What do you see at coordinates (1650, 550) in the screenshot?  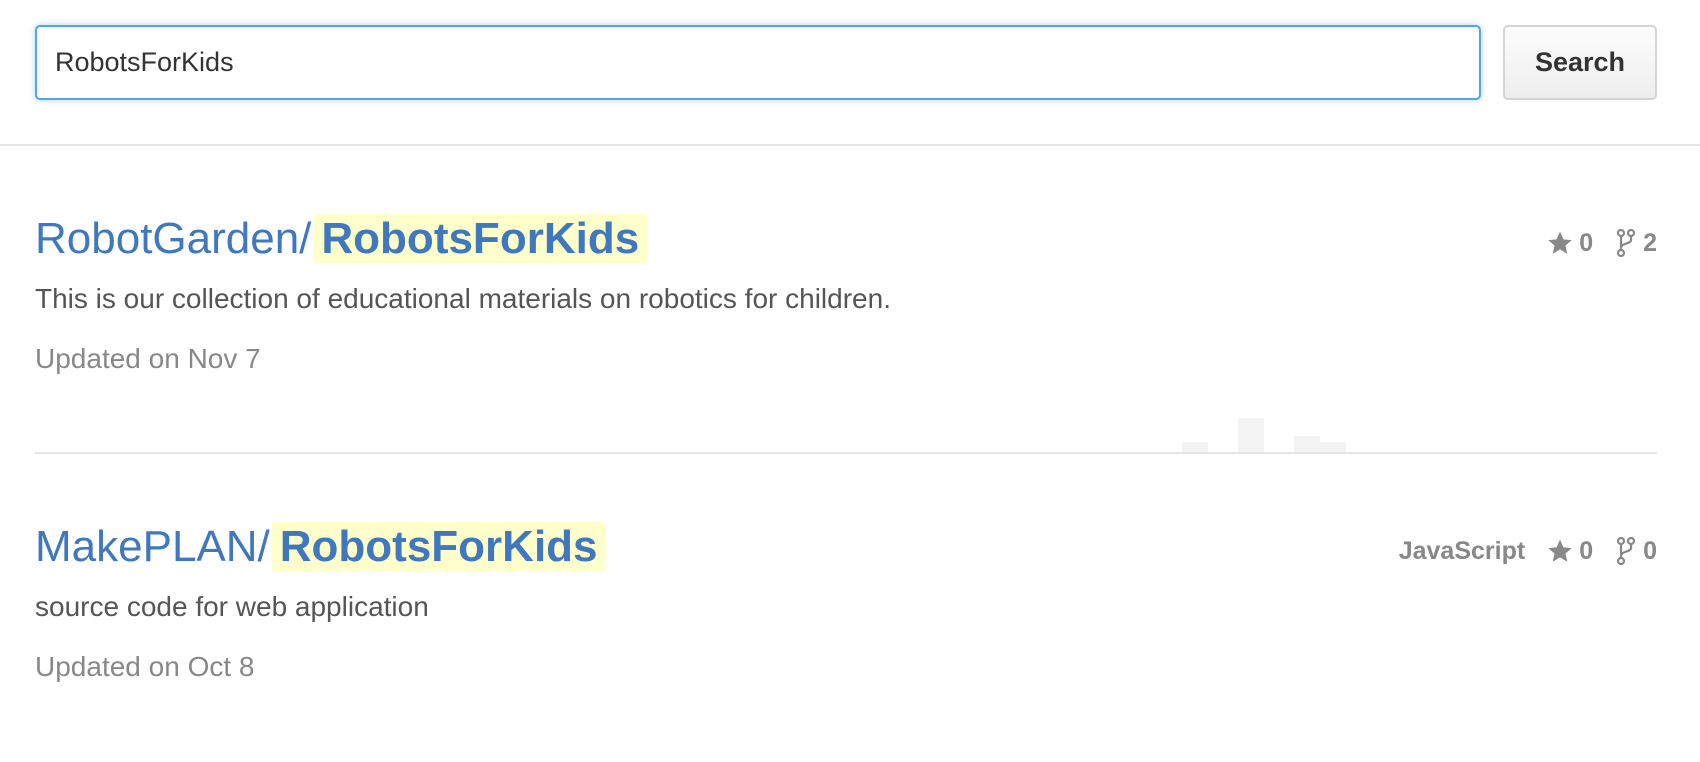 I see `fork-count: 0` at bounding box center [1650, 550].